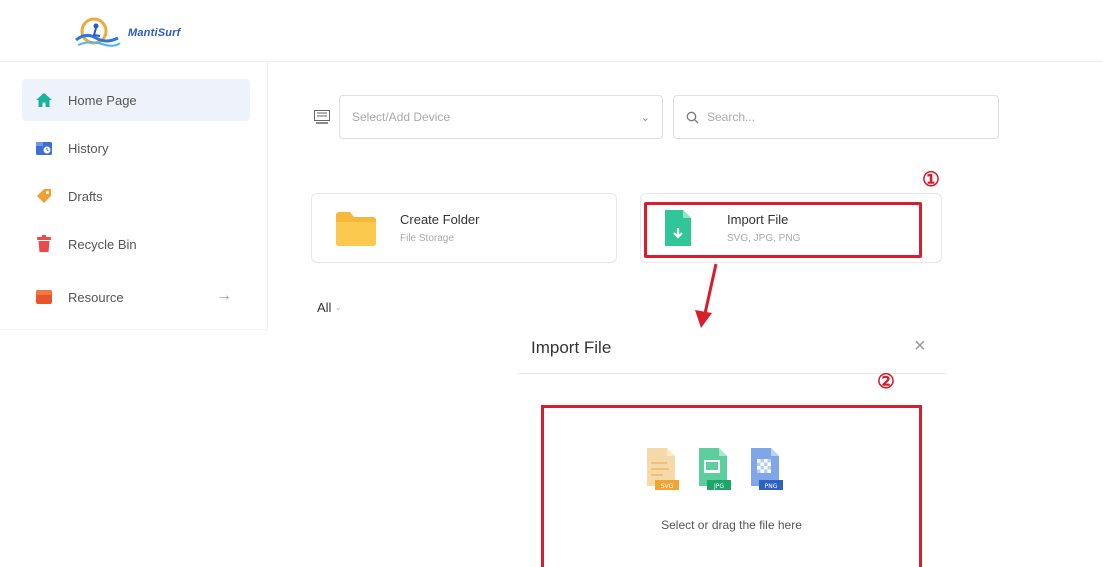 The image size is (1103, 567). Describe the element at coordinates (136, 148) in the screenshot. I see `sidebar-item-history: History` at that location.